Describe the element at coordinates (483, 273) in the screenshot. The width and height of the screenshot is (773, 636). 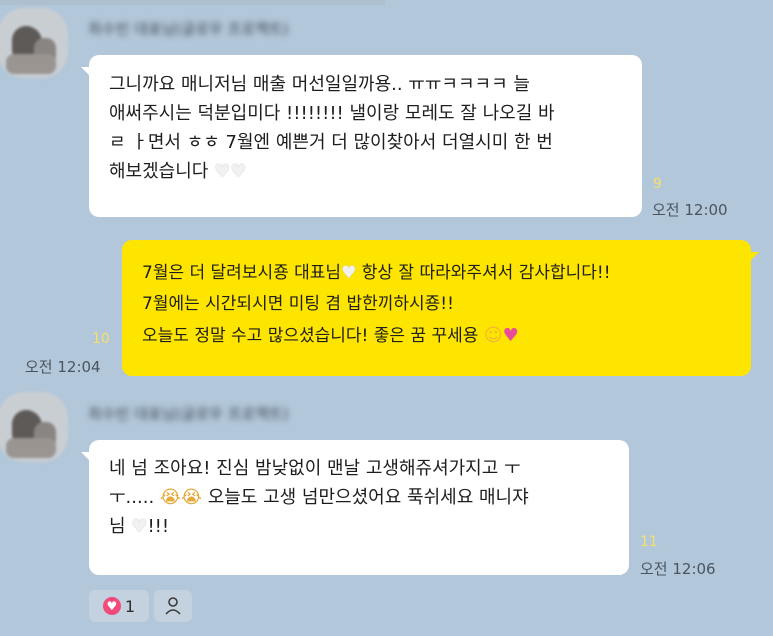
I see `message-text: 항상 잘 따라와주셔서 감사합니다!!` at that location.